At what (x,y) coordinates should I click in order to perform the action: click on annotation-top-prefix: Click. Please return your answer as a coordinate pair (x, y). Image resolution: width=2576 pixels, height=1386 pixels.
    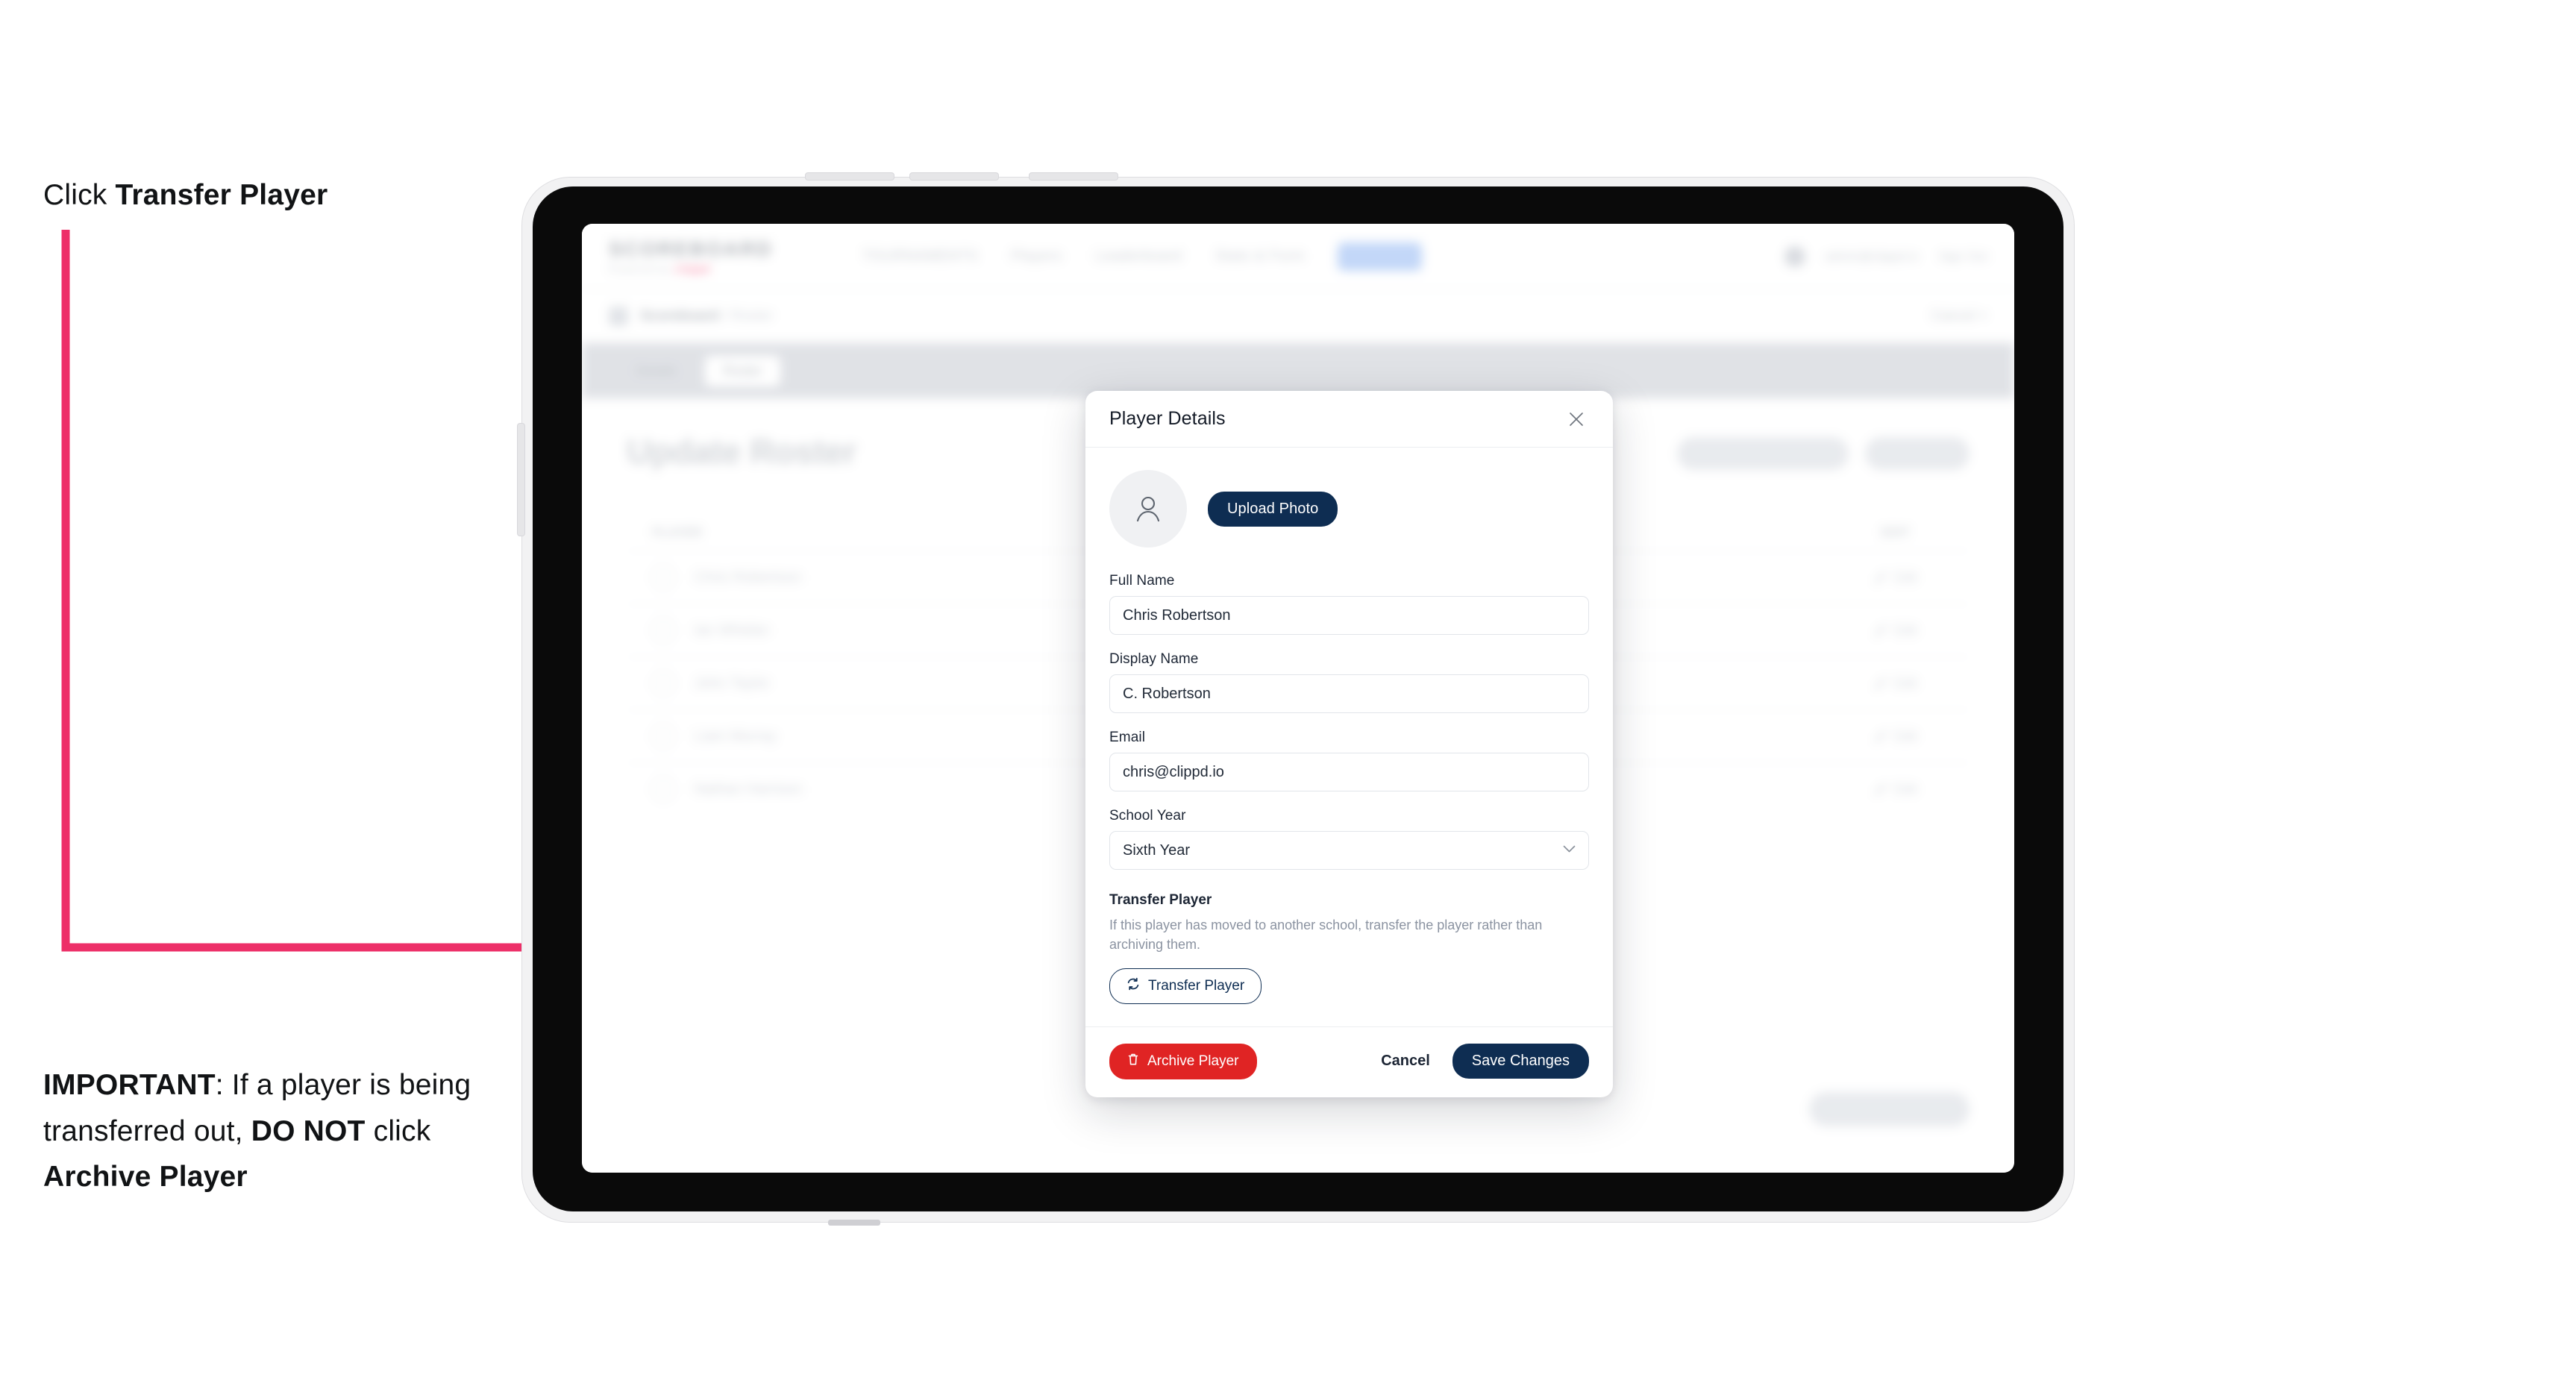
    Looking at the image, I should click on (79, 195).